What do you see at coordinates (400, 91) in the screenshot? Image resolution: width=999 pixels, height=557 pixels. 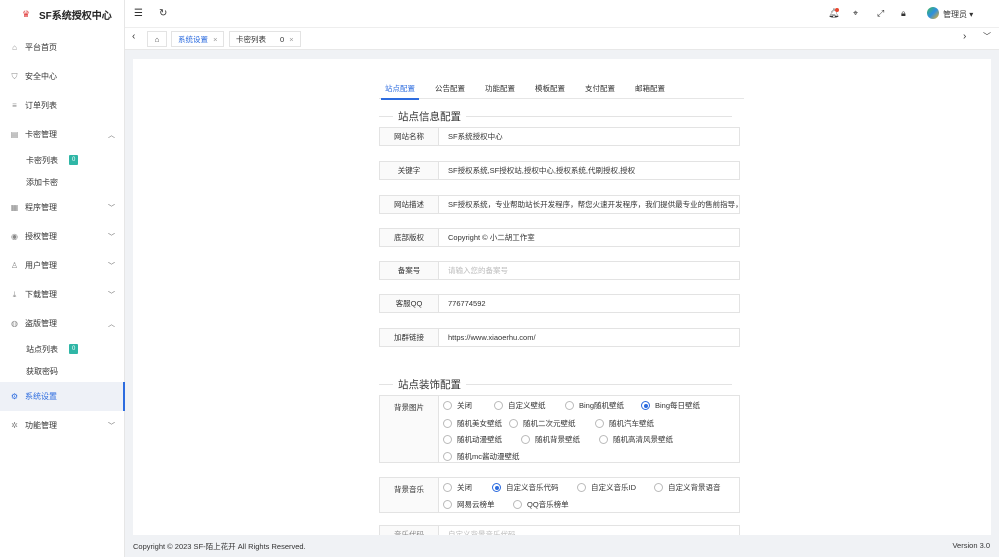 I see `tab-site-config: 站点配置` at bounding box center [400, 91].